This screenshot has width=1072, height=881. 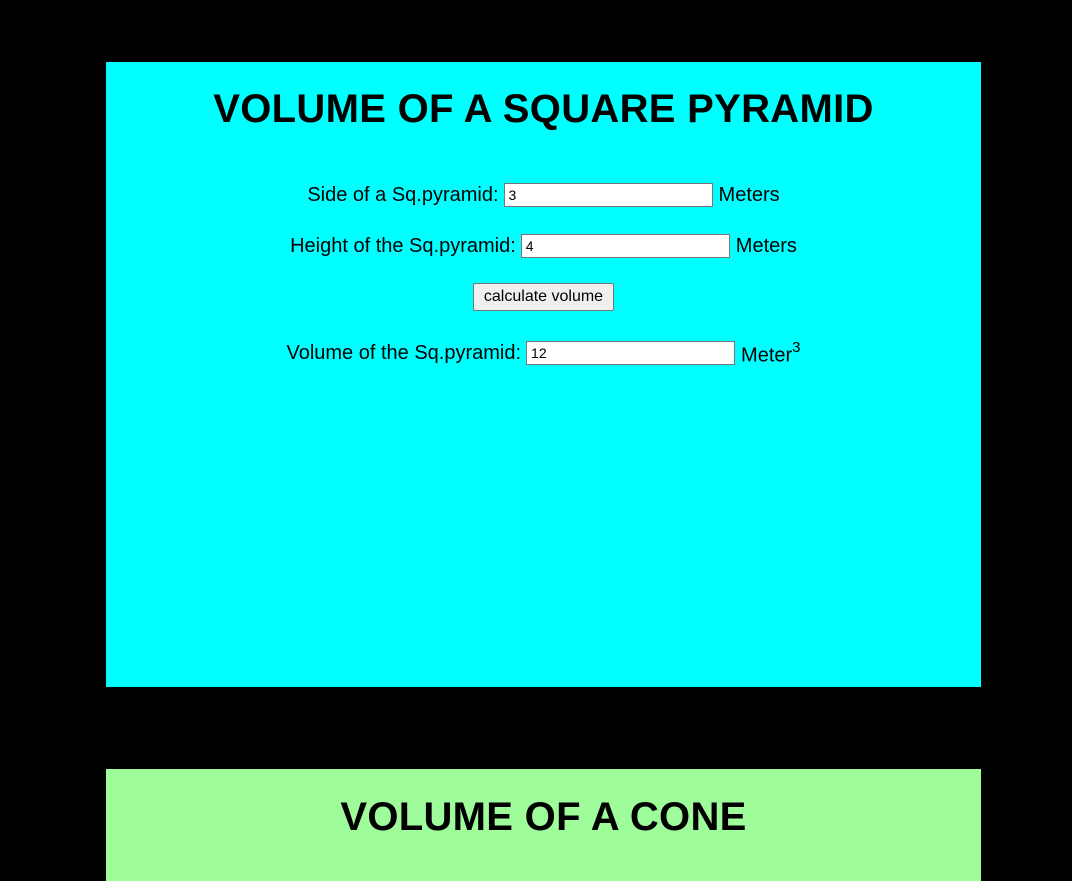 I want to click on side-unit: Meters, so click(x=749, y=195).